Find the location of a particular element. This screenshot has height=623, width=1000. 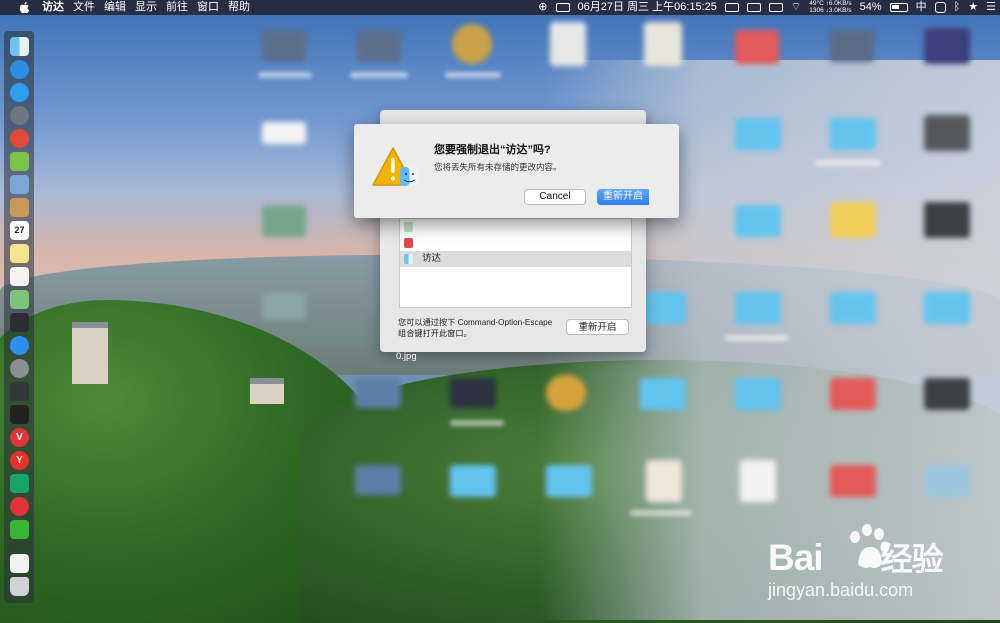

screenshot-app-icon is located at coordinates (19, 483).